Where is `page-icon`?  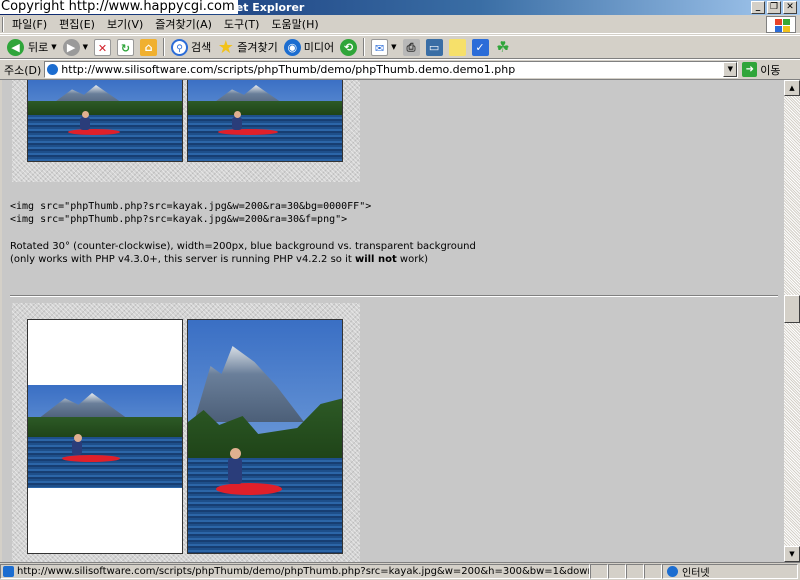 page-icon is located at coordinates (53, 69).